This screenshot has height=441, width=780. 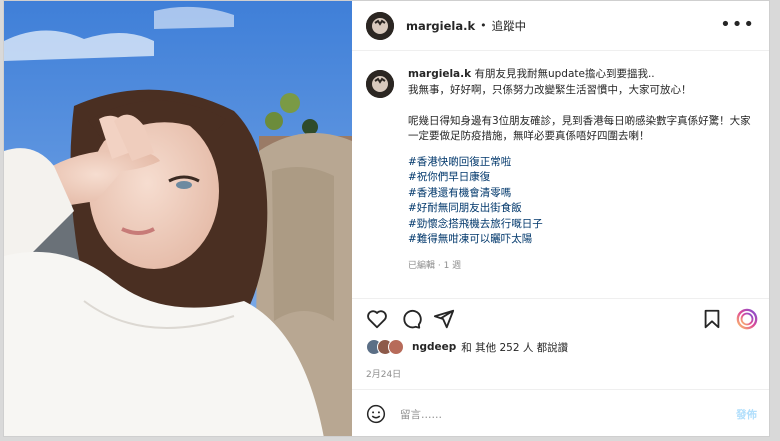 I want to click on hashtag-link: #香港還有機會清零嗎, so click(x=584, y=194).